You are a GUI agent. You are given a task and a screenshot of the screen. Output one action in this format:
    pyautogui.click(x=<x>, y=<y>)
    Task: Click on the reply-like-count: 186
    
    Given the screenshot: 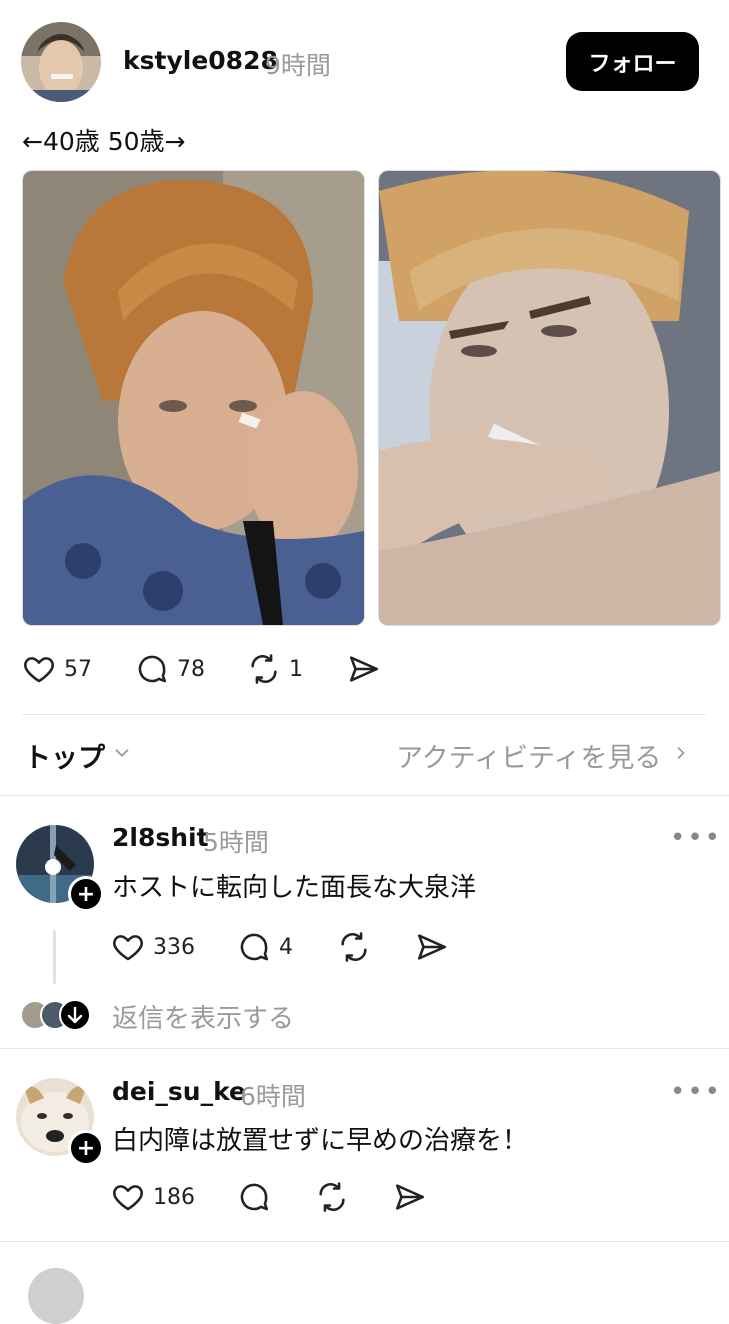 What is the action you would take?
    pyautogui.click(x=174, y=1197)
    